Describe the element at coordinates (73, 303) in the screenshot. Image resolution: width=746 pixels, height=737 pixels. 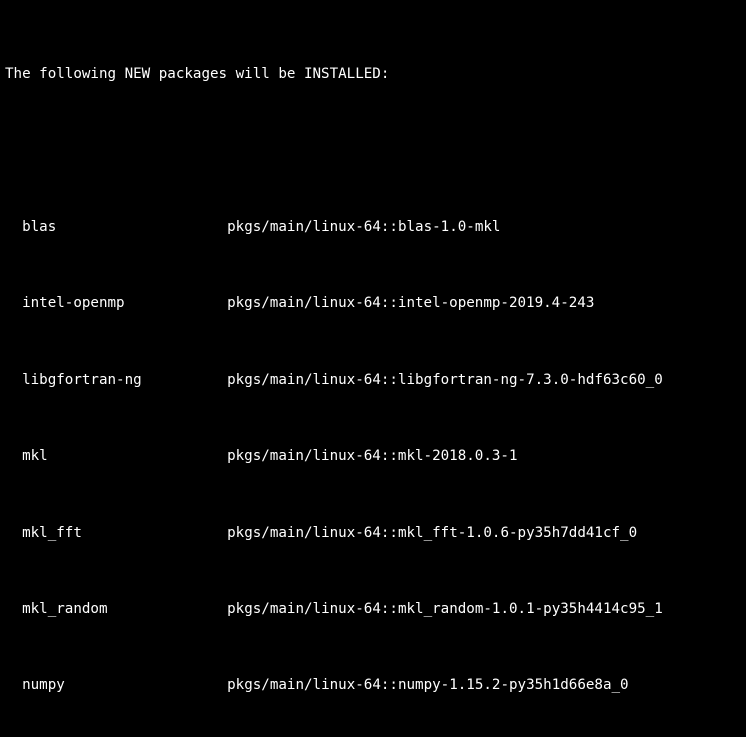
I see `package-name: intel-openmp` at that location.